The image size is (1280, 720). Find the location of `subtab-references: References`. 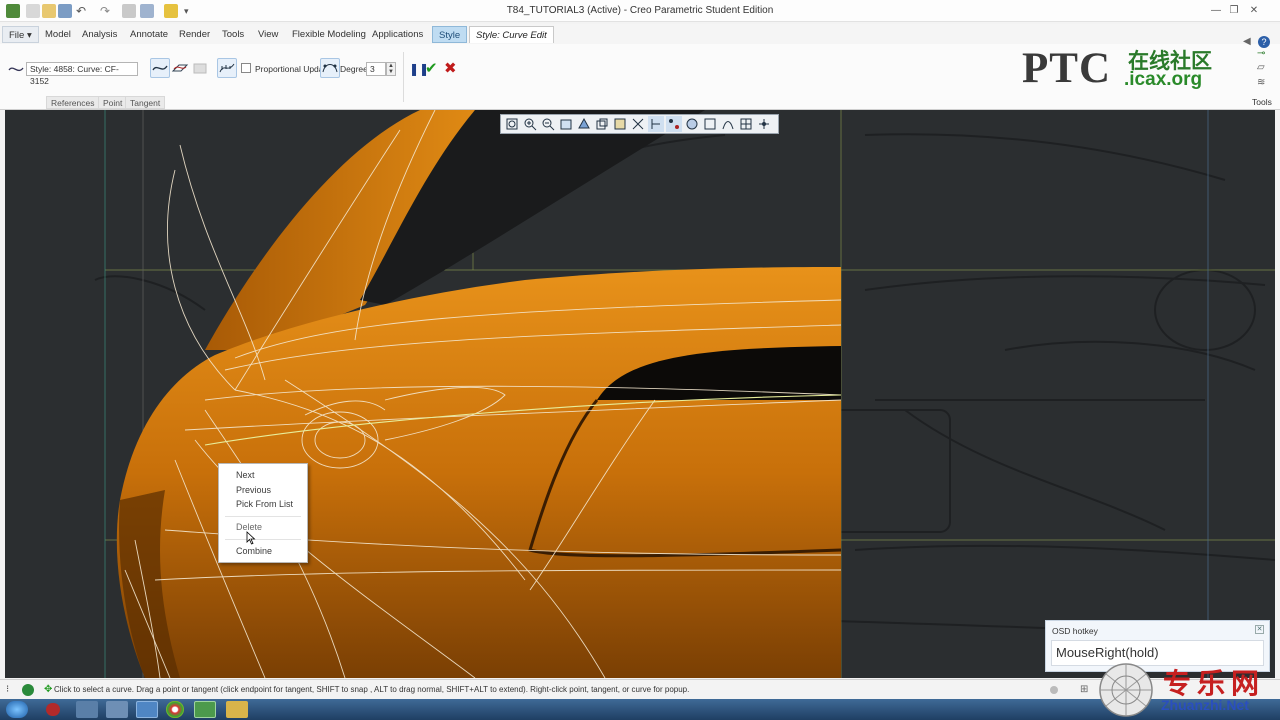

subtab-references: References is located at coordinates (73, 102).